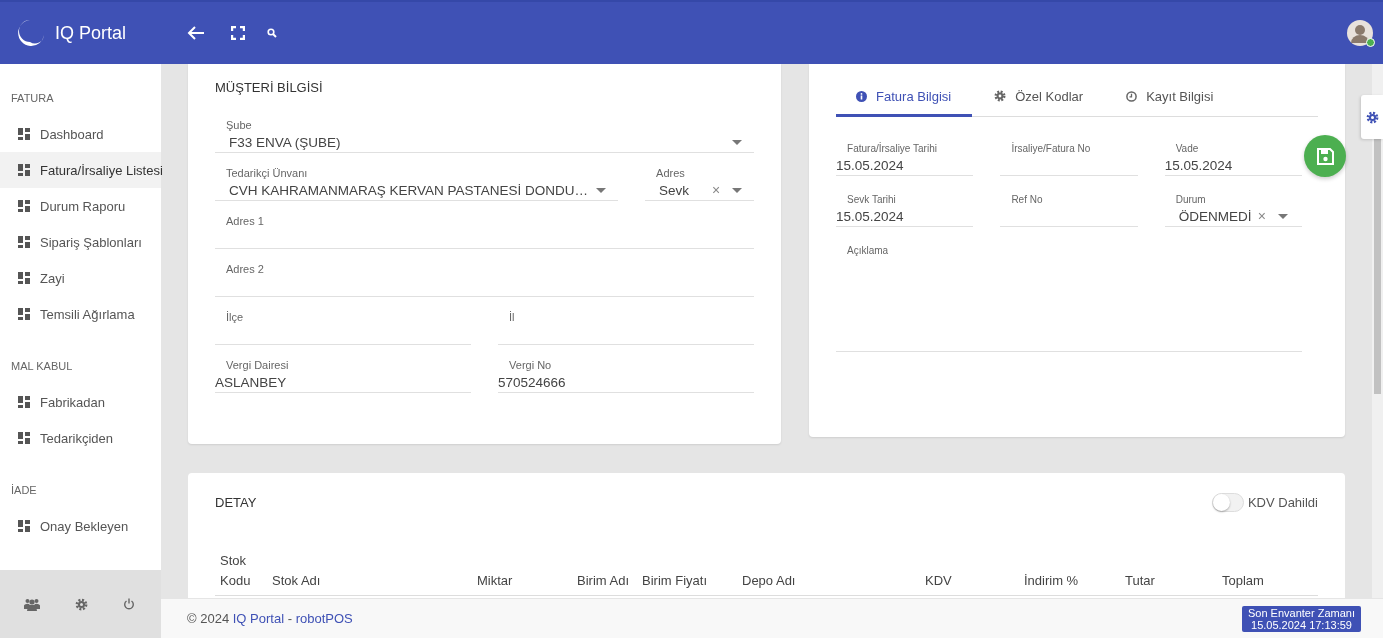  Describe the element at coordinates (700, 190) in the screenshot. I see `select-field: Sevk ×` at that location.